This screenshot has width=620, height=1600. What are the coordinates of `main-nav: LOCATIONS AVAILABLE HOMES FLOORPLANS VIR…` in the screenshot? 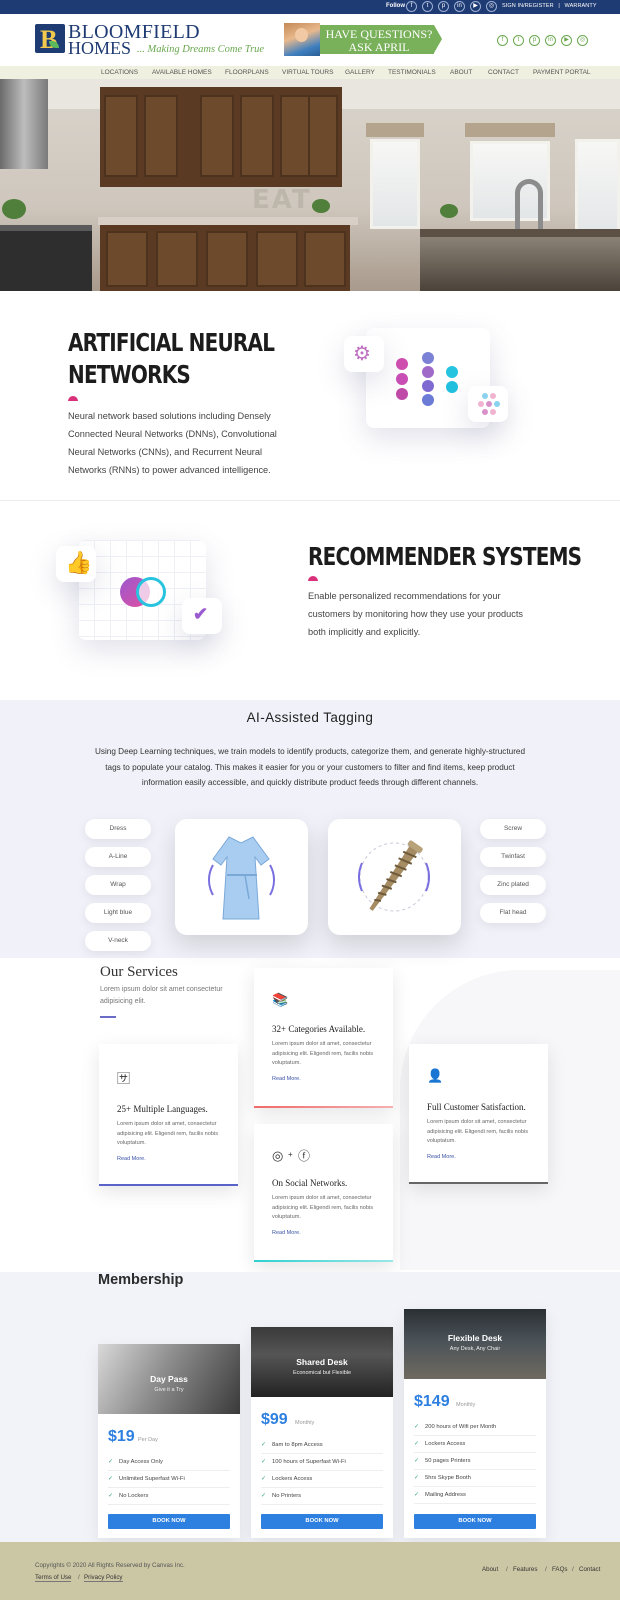 It's located at (310, 72).